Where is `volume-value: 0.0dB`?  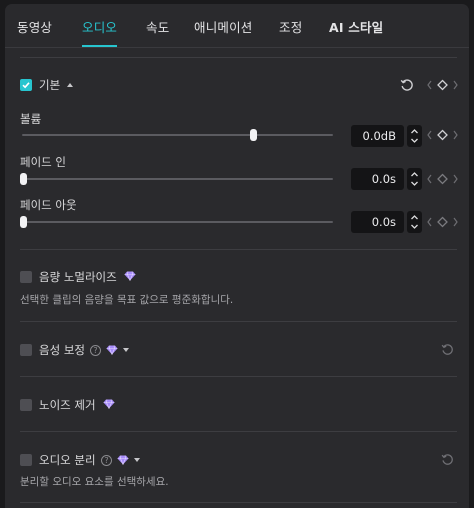
volume-value: 0.0dB is located at coordinates (379, 136).